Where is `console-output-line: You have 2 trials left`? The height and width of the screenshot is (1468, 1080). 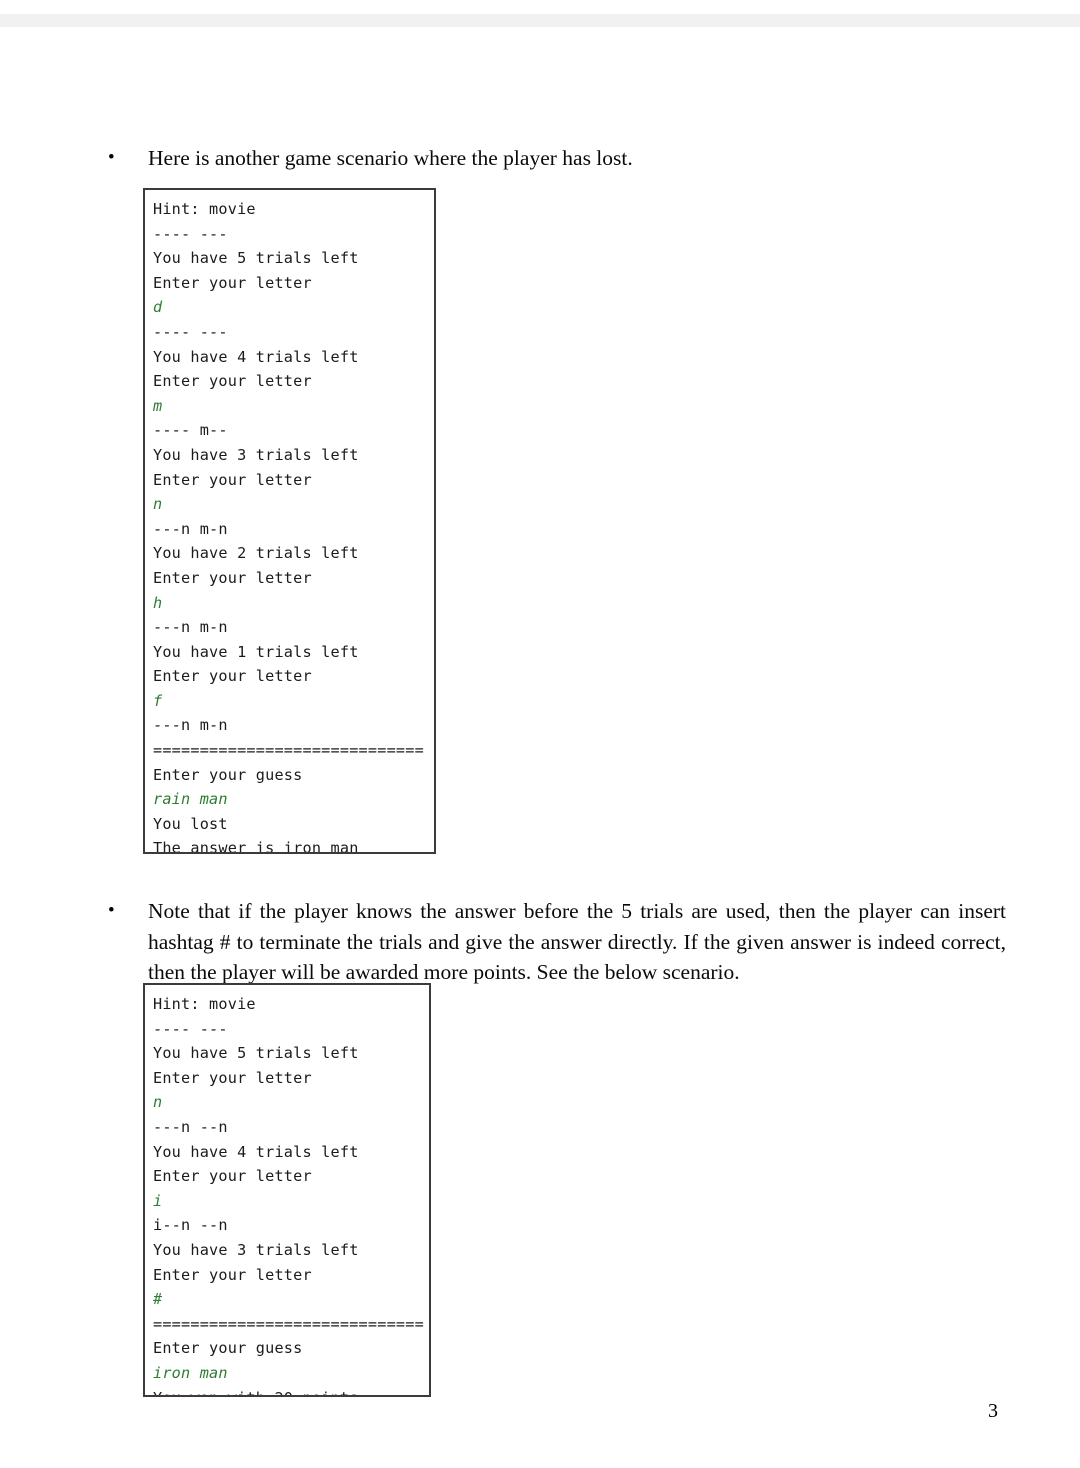
console-output-line: You have 2 trials left is located at coordinates (256, 553).